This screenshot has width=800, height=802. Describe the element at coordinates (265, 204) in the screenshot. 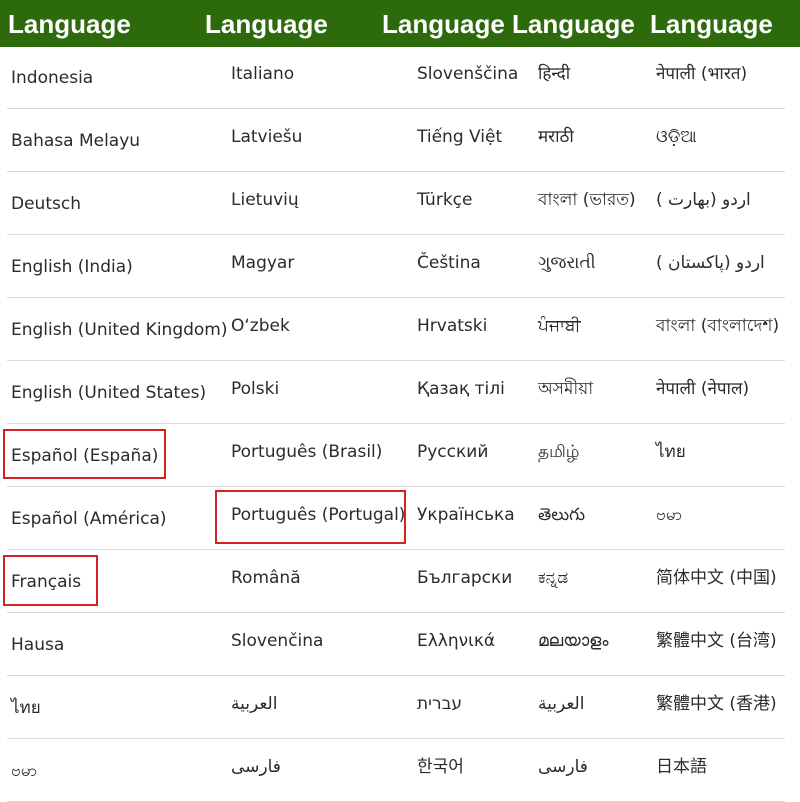

I see `language-option: Lietuvių` at that location.